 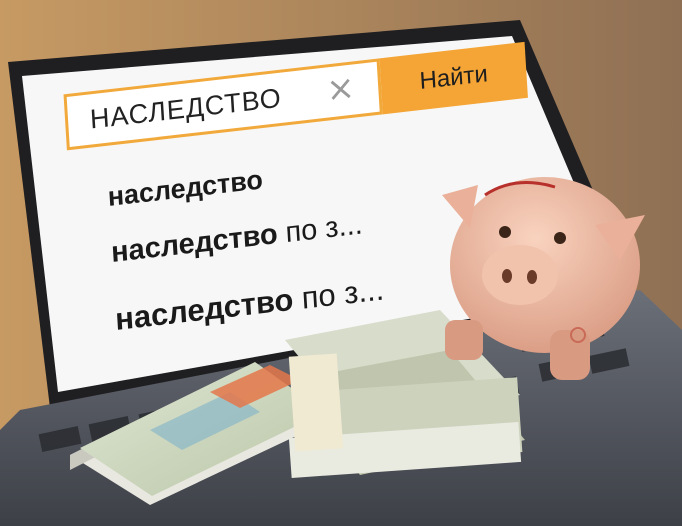 What do you see at coordinates (186, 108) in the screenshot?
I see `search-query-text: НАСЛЕДСТВО` at bounding box center [186, 108].